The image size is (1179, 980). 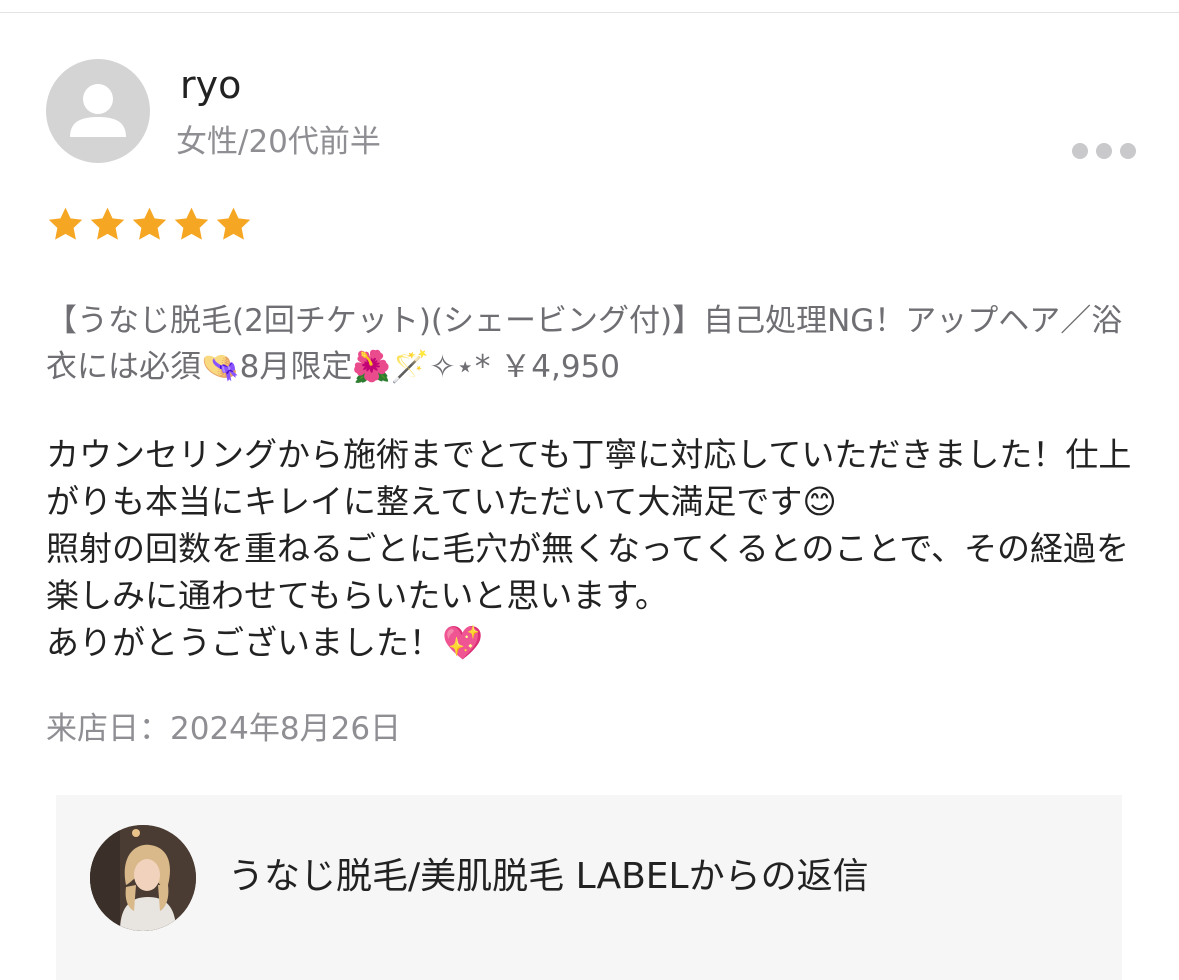 I want to click on reviewer-meta: 女性/20代前半, so click(x=278, y=142).